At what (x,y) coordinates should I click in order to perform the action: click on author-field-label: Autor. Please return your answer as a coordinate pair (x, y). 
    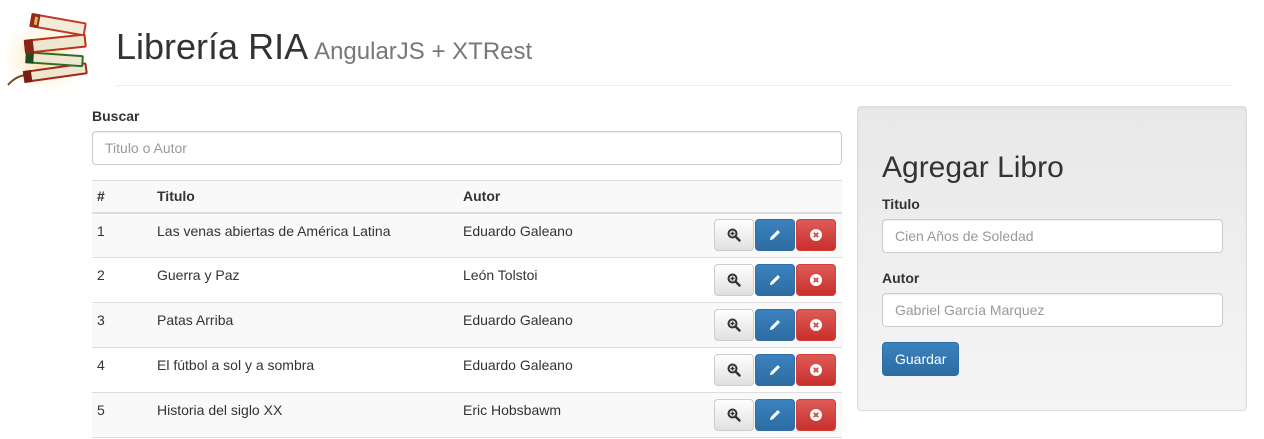
    Looking at the image, I should click on (901, 278).